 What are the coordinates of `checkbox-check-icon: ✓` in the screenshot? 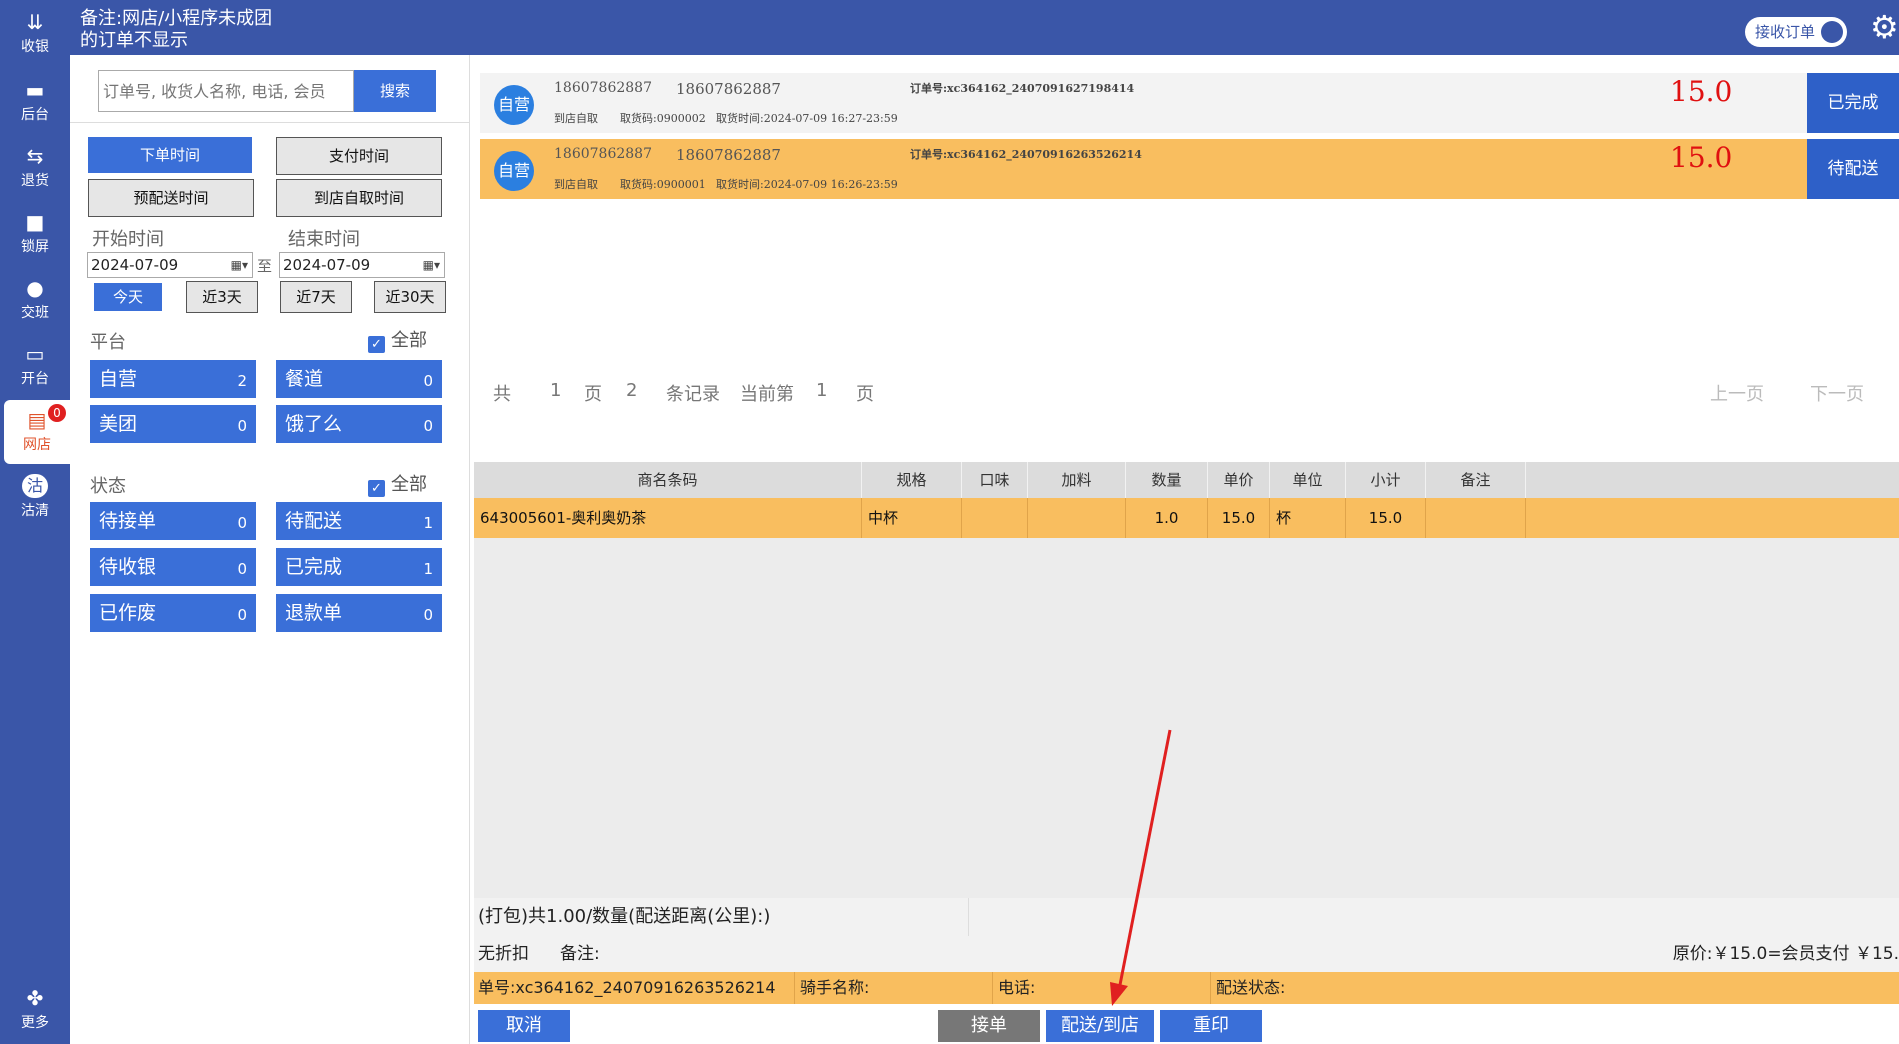 It's located at (376, 344).